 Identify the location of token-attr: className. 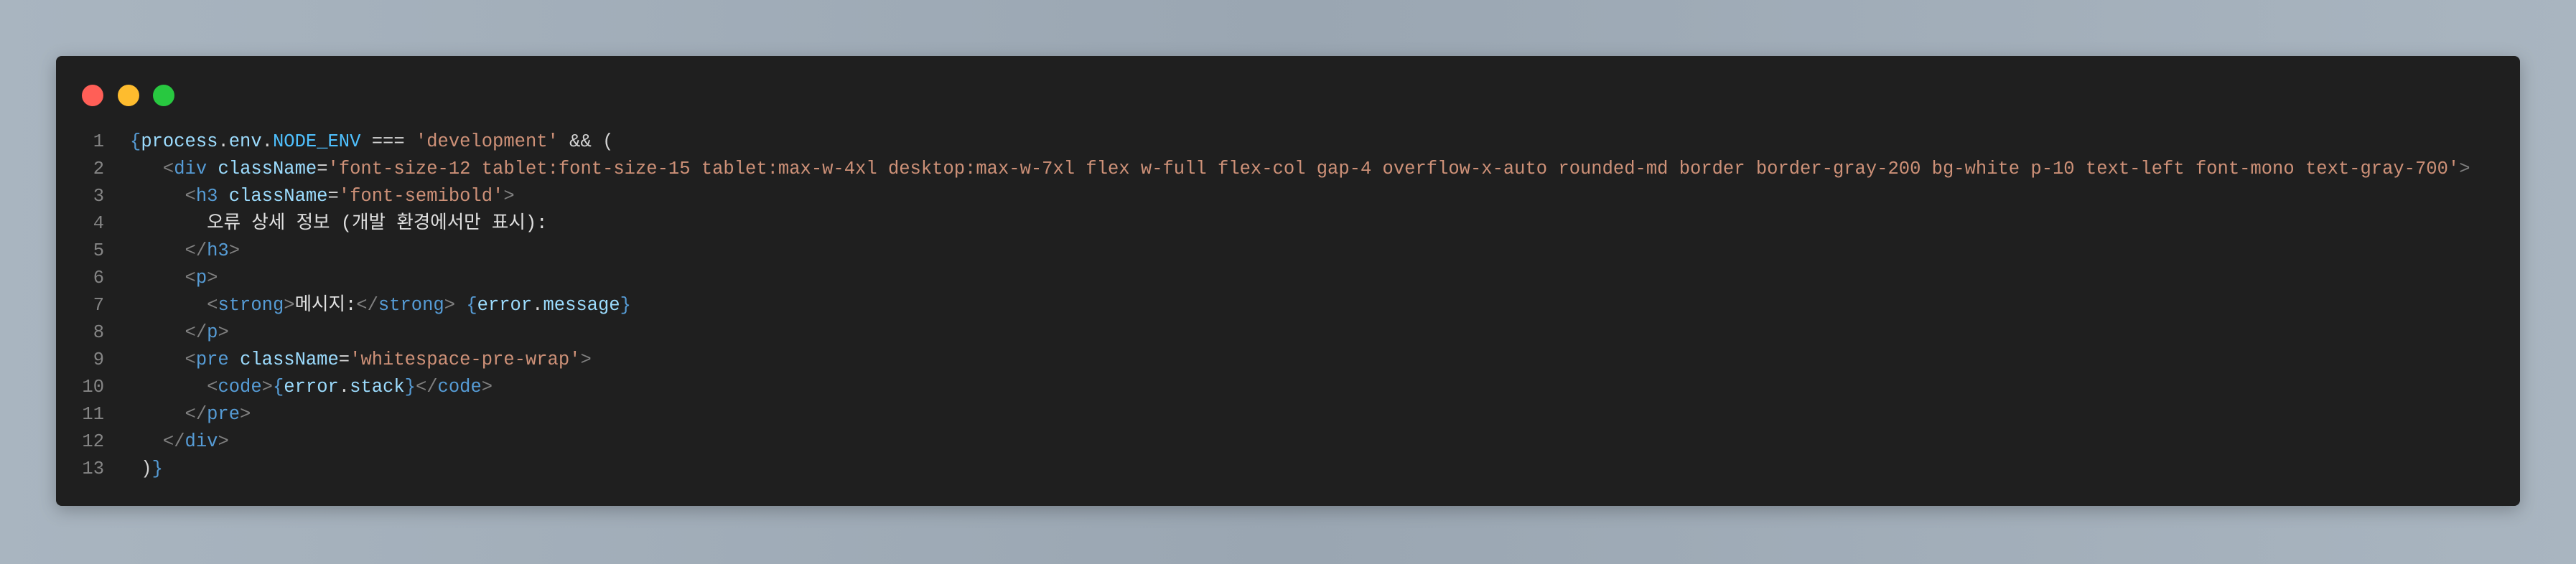
(278, 196).